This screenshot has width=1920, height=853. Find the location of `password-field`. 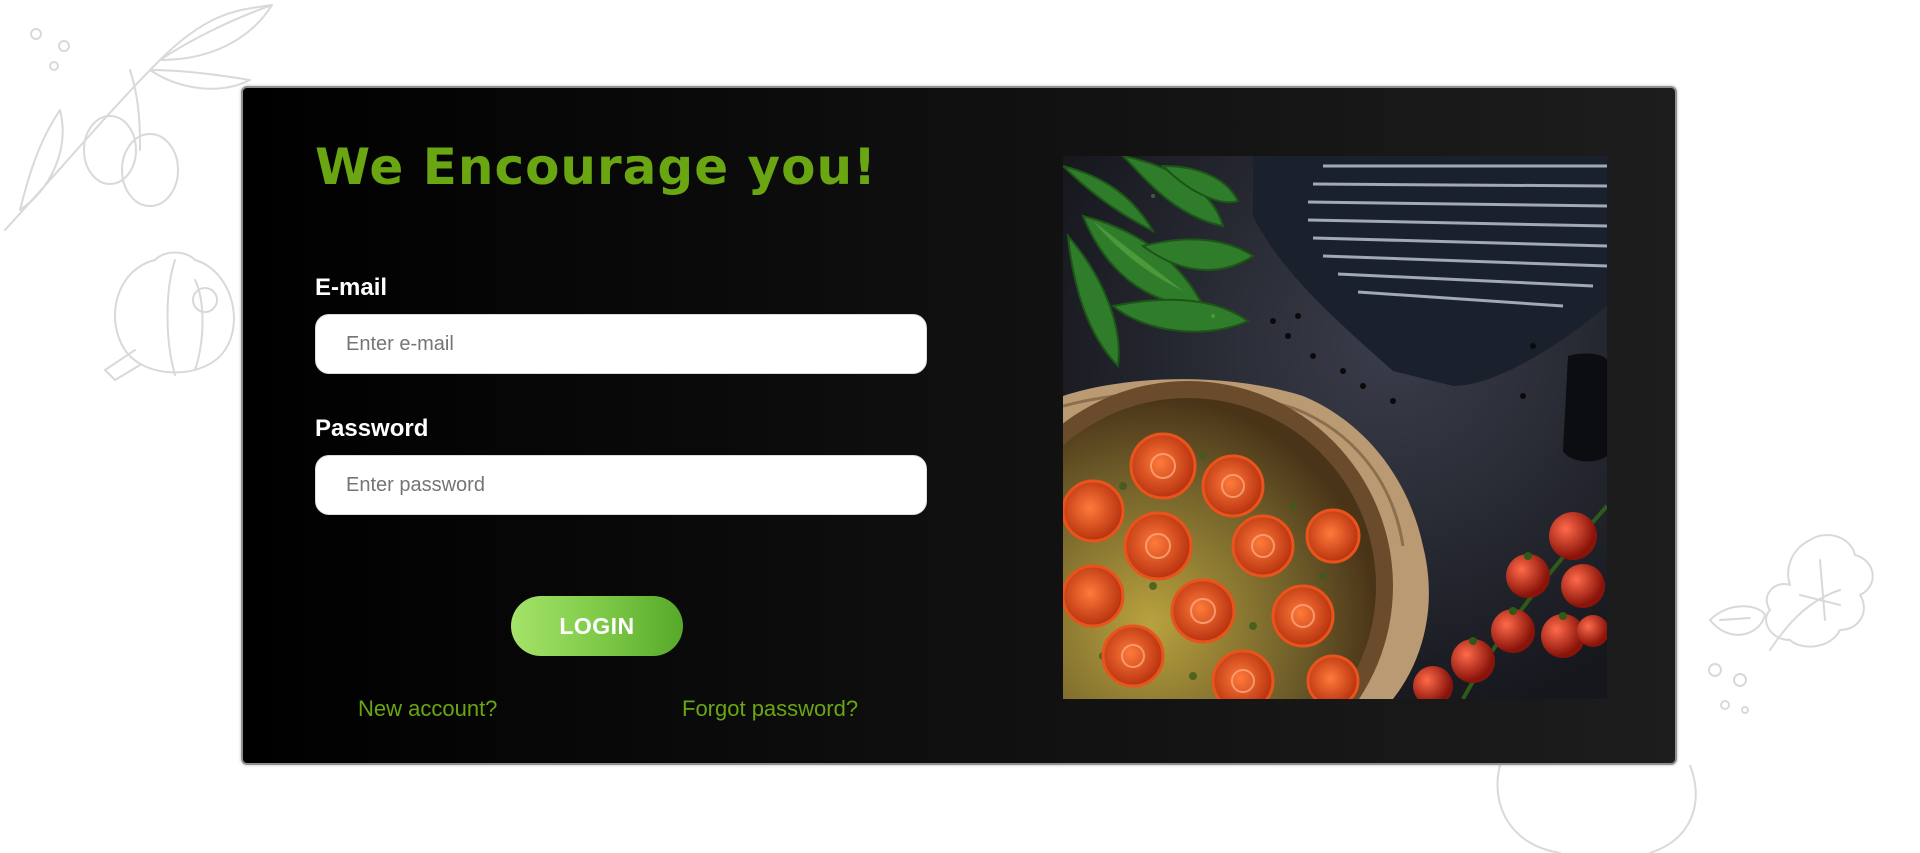

password-field is located at coordinates (621, 485).